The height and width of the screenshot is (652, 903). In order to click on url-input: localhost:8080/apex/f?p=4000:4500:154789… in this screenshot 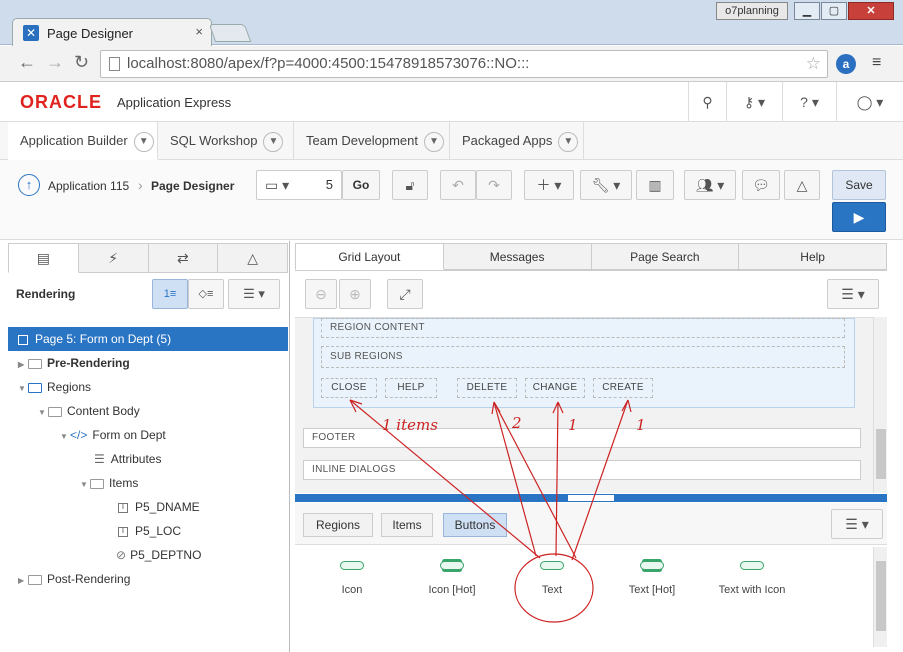, I will do `click(464, 64)`.